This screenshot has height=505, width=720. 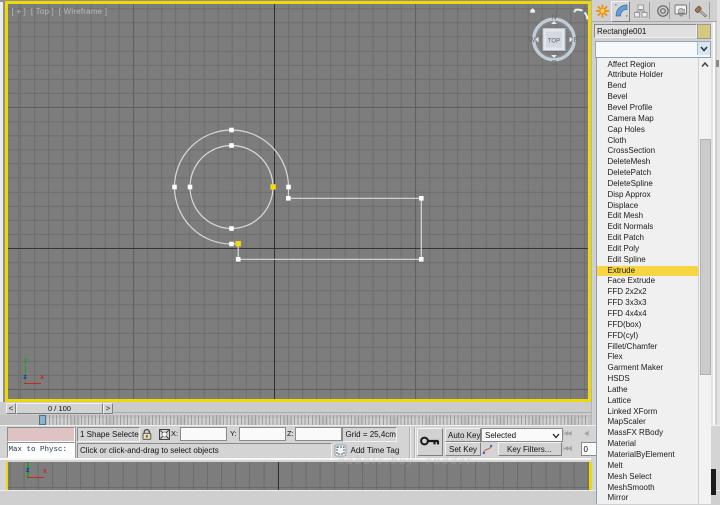 I want to click on svg-text: W, so click(x=532, y=40).